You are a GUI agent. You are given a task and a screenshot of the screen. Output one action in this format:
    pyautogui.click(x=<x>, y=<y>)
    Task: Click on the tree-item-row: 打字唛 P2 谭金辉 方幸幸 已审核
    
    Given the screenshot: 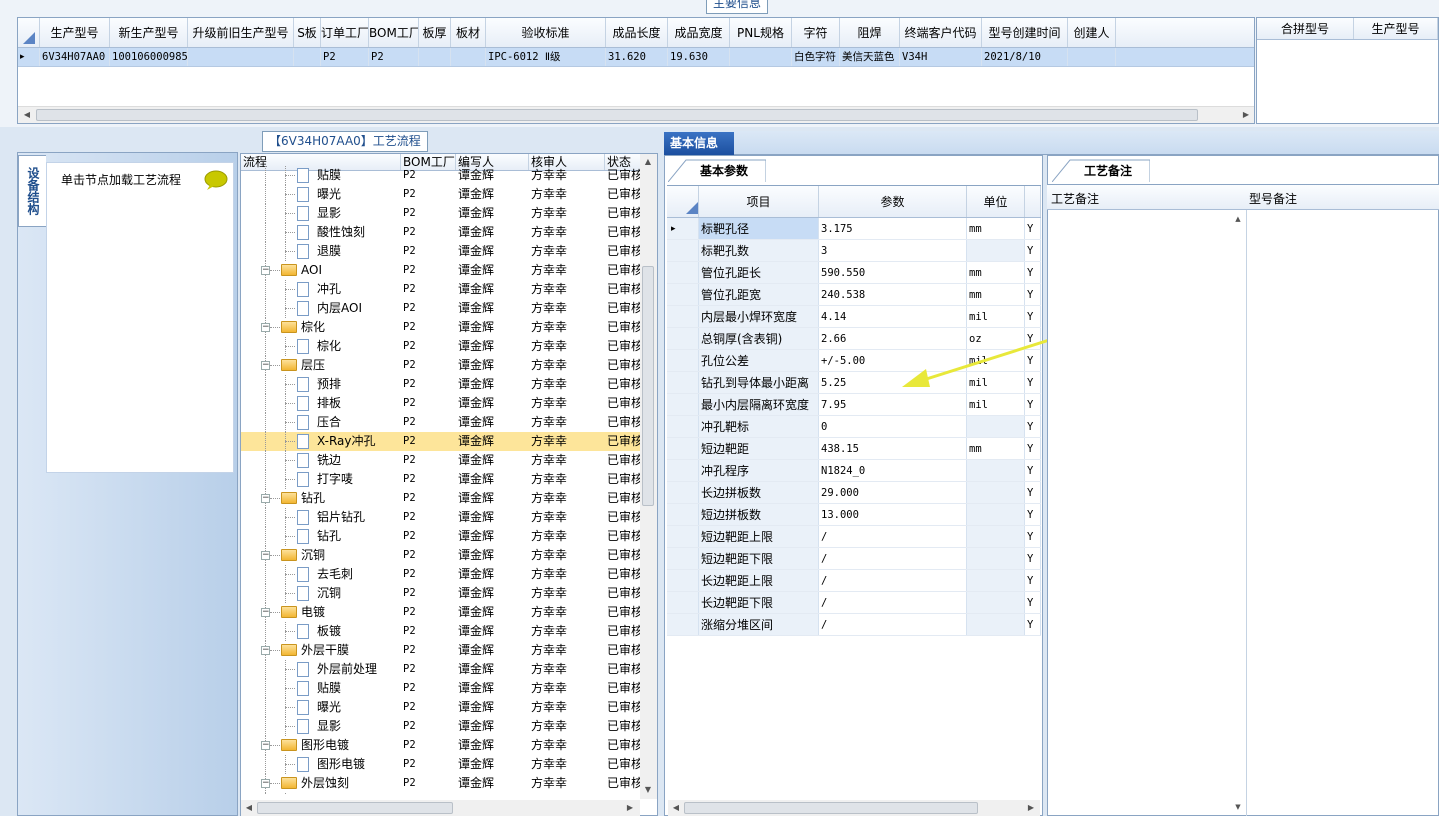 What is the action you would take?
    pyautogui.click(x=442, y=479)
    